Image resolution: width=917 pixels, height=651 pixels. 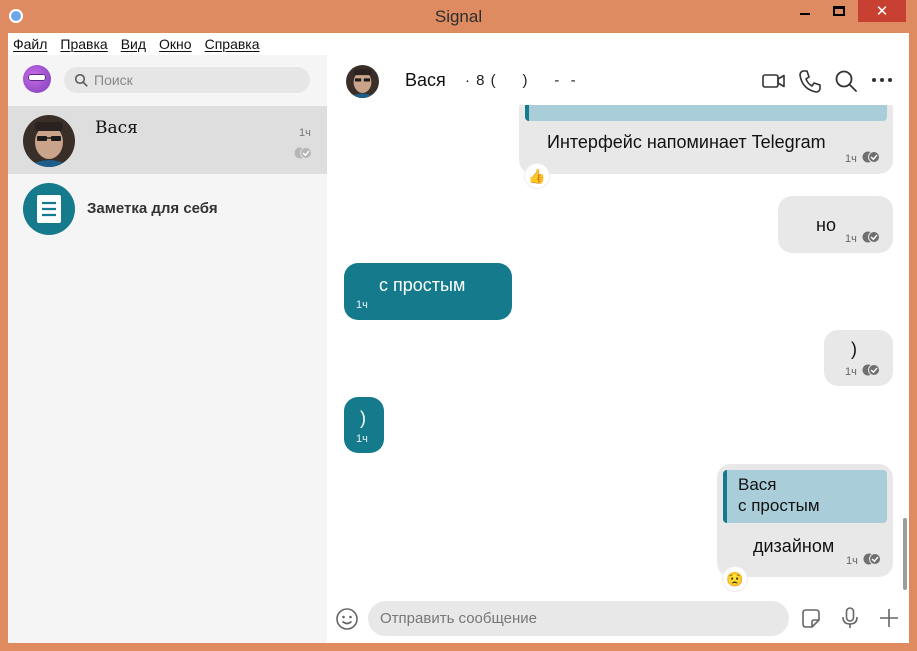 I want to click on reaction-thumbs-up-icon: 👍, so click(x=537, y=176).